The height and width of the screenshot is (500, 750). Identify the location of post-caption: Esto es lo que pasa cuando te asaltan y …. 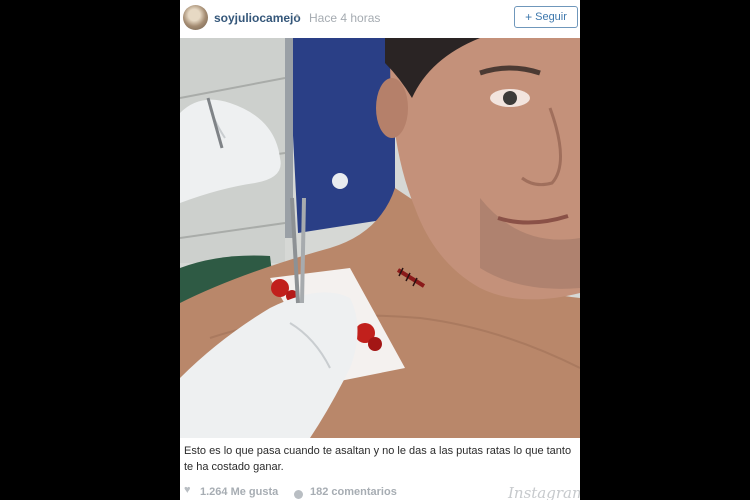
(378, 459).